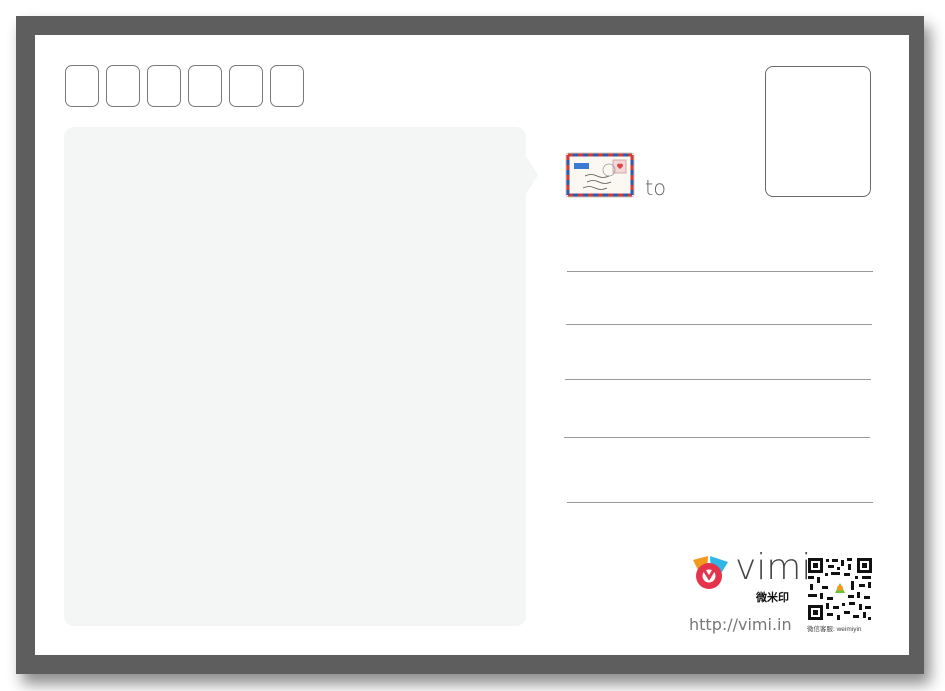 The width and height of the screenshot is (945, 691). What do you see at coordinates (834, 629) in the screenshot?
I see `qr-caption: 微信客服: weimiyin` at bounding box center [834, 629].